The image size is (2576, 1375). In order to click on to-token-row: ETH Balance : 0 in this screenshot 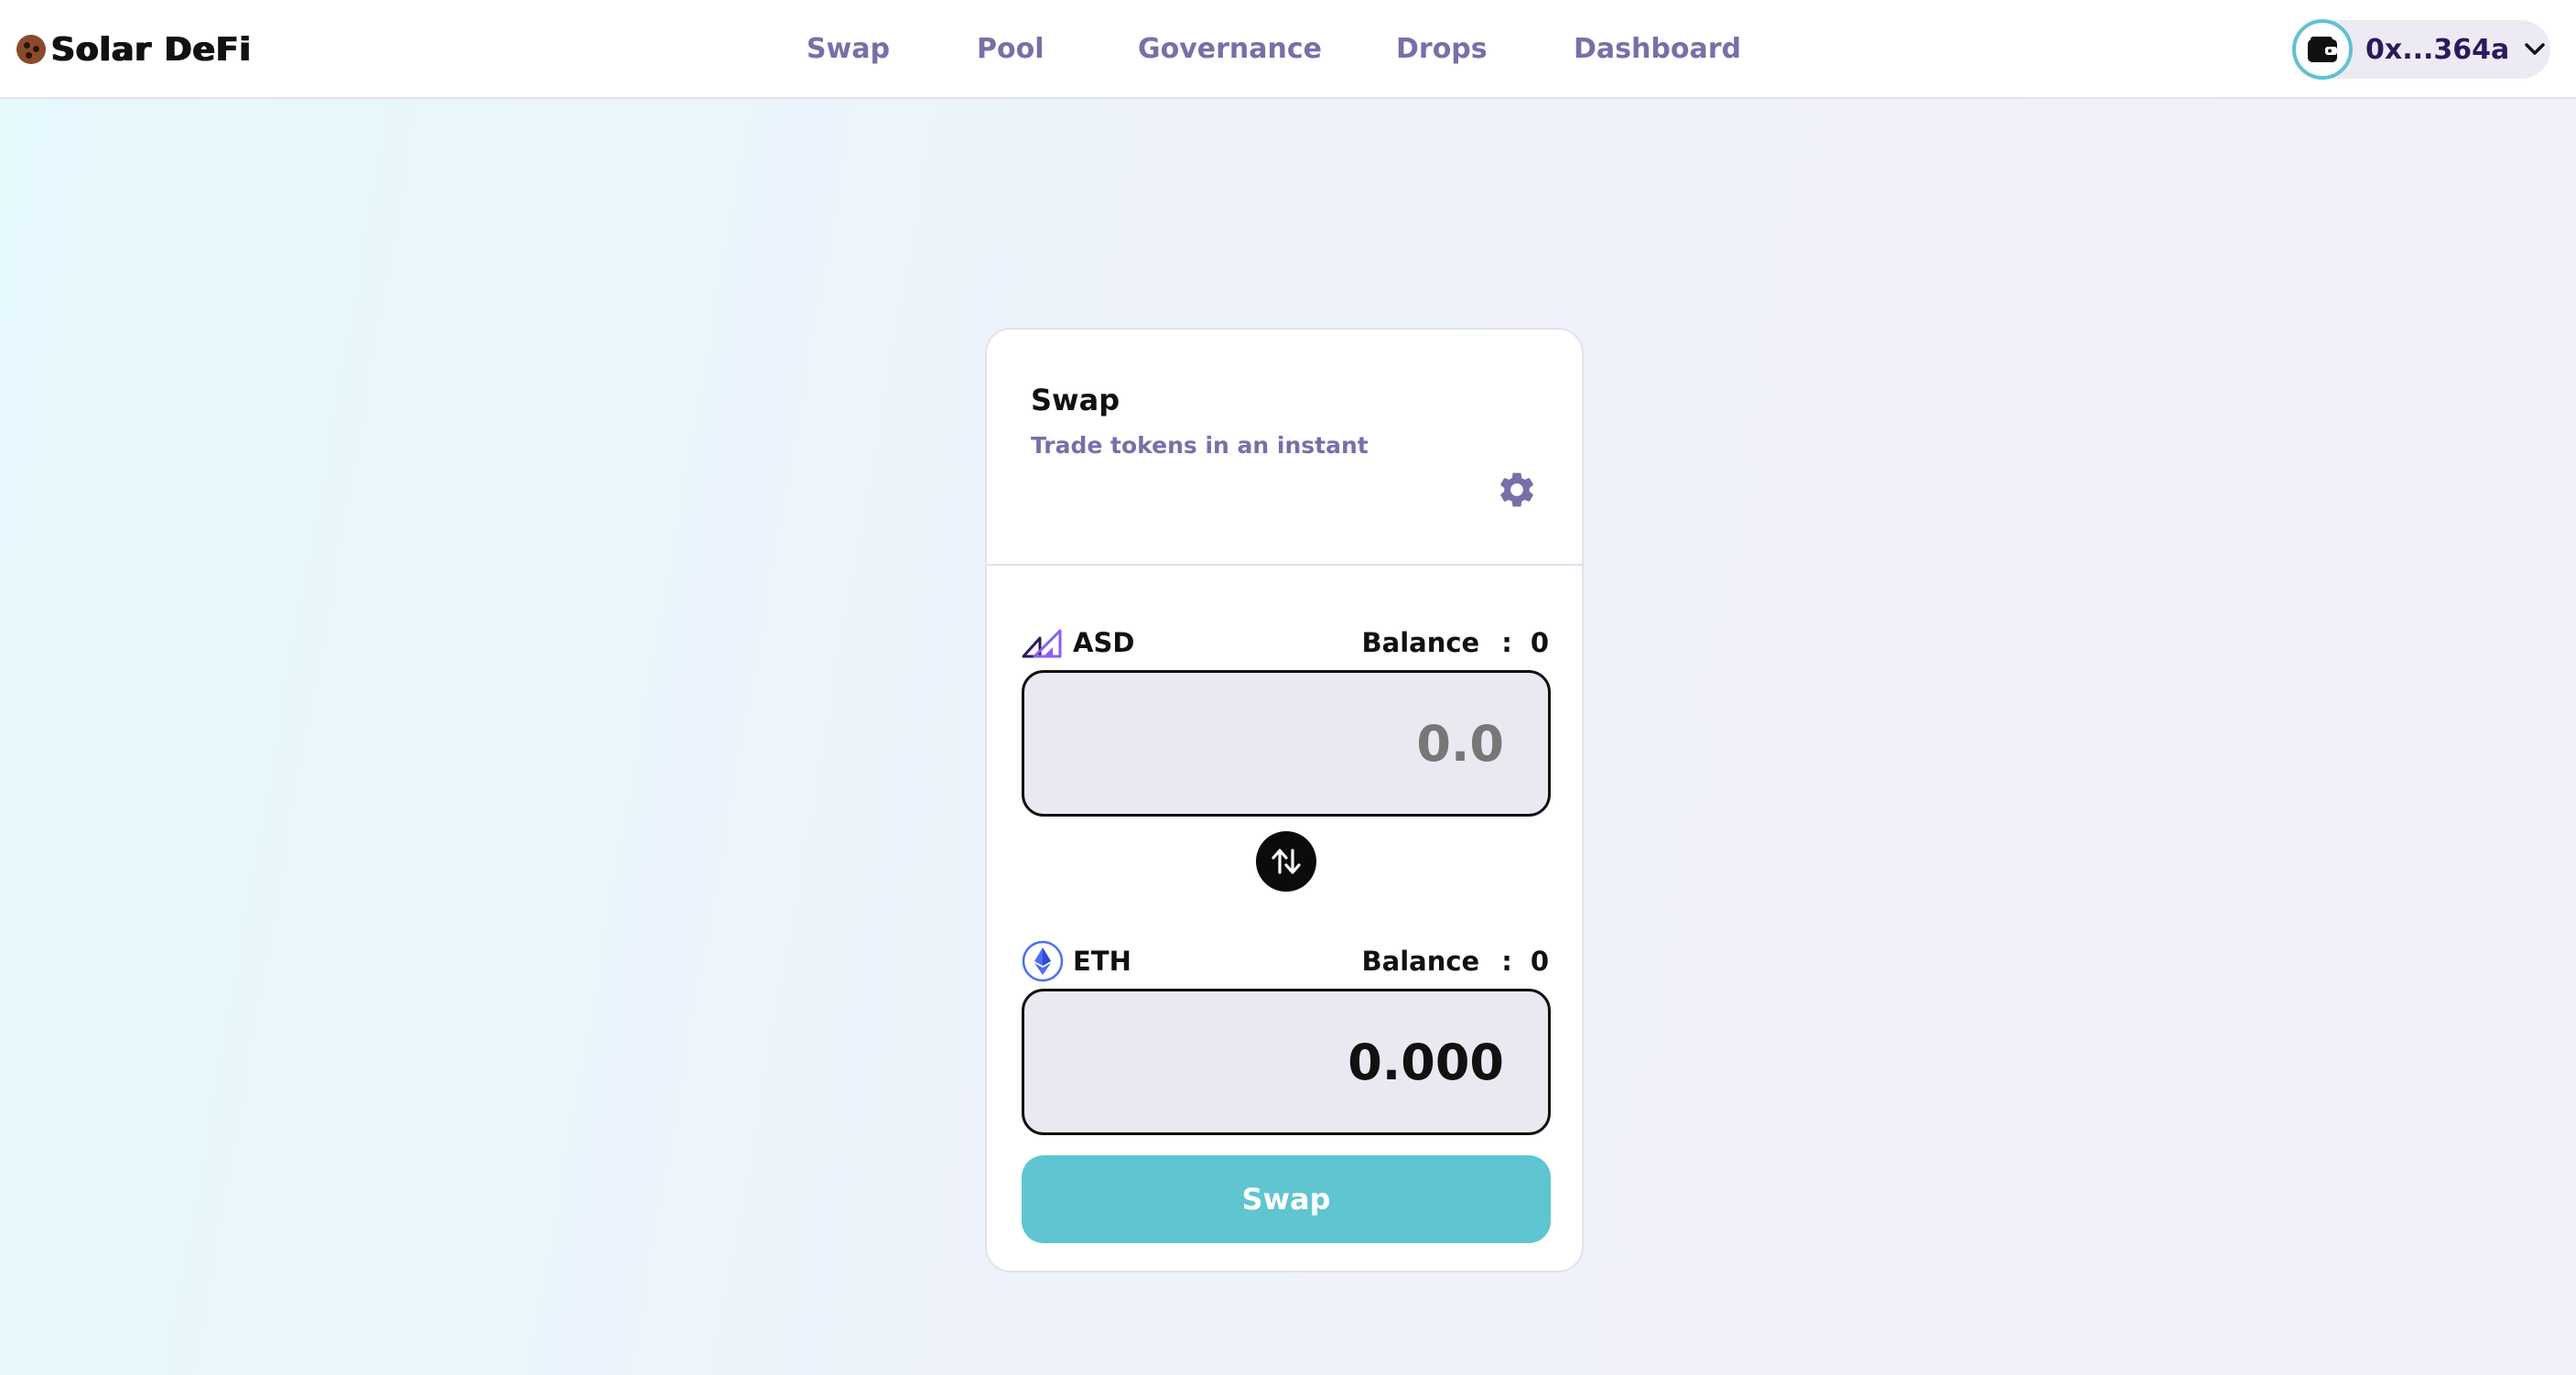, I will do `click(1286, 961)`.